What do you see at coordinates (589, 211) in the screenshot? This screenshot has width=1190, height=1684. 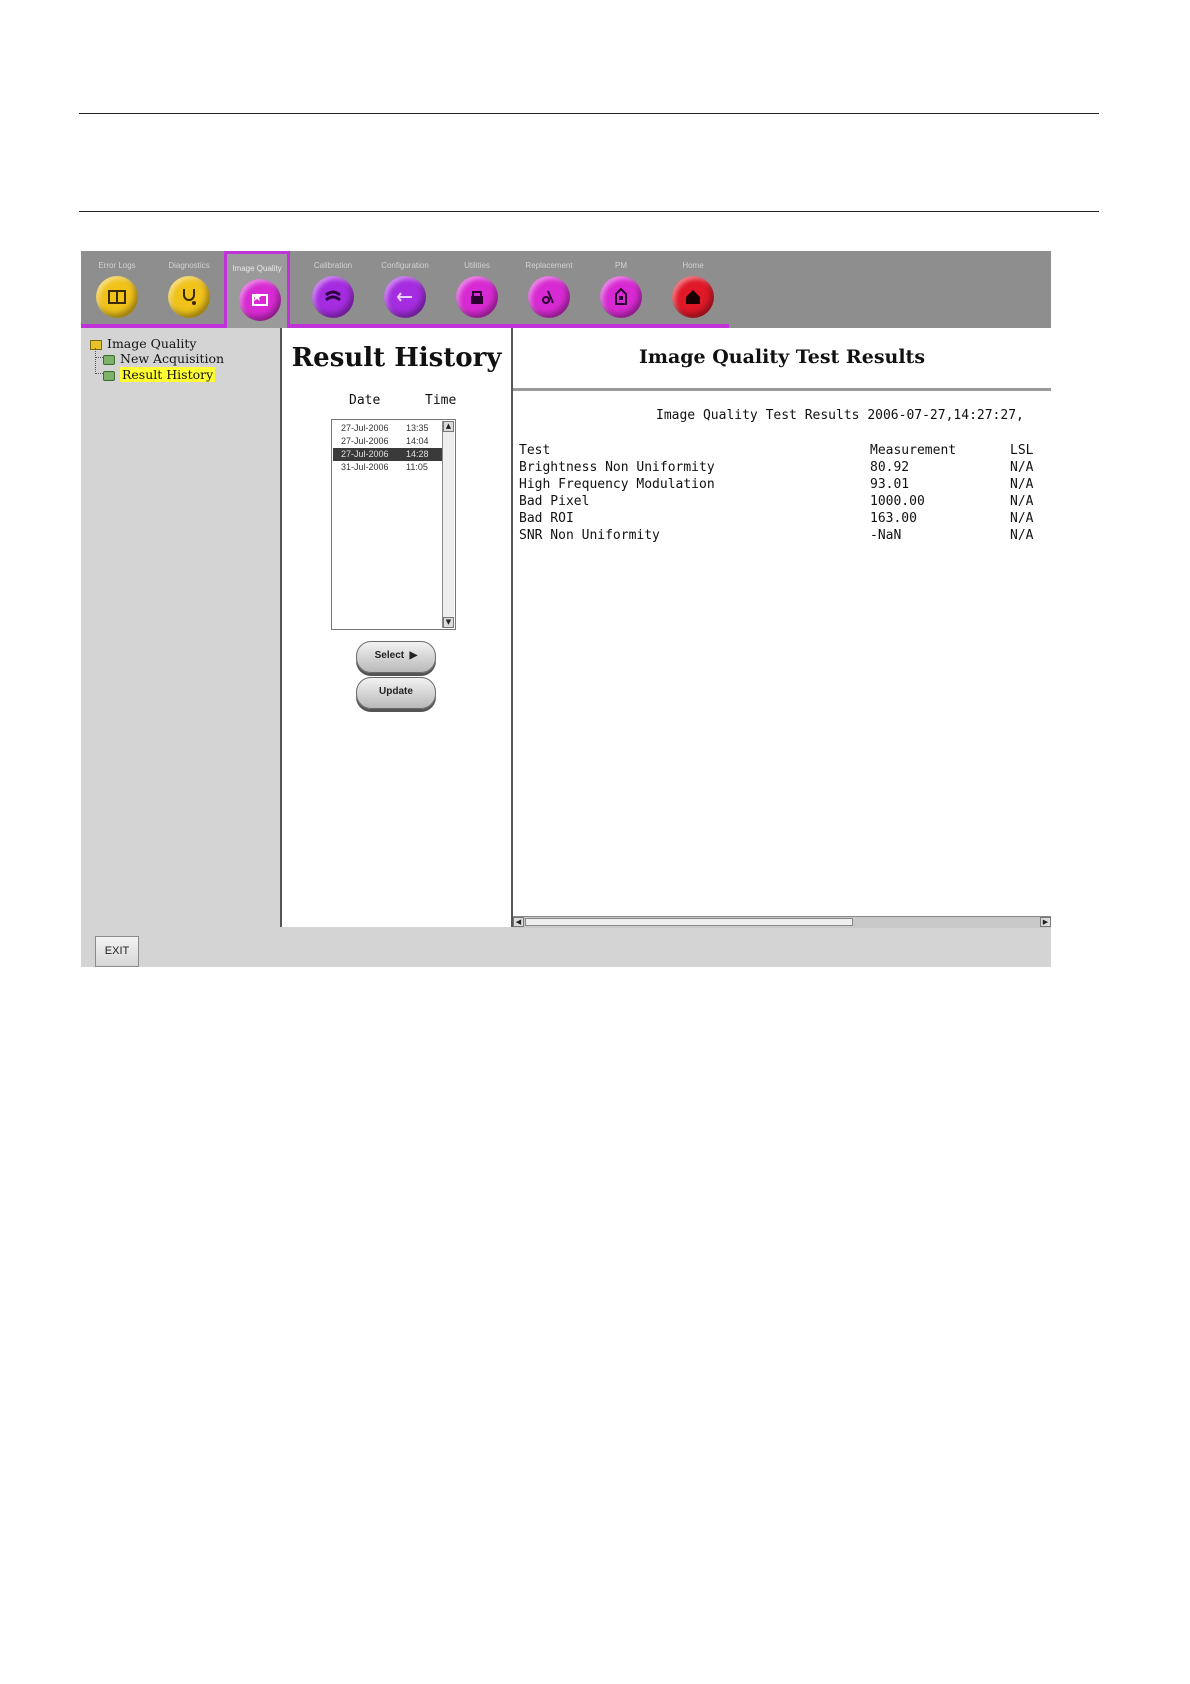 I see `page-rule-bottom` at bounding box center [589, 211].